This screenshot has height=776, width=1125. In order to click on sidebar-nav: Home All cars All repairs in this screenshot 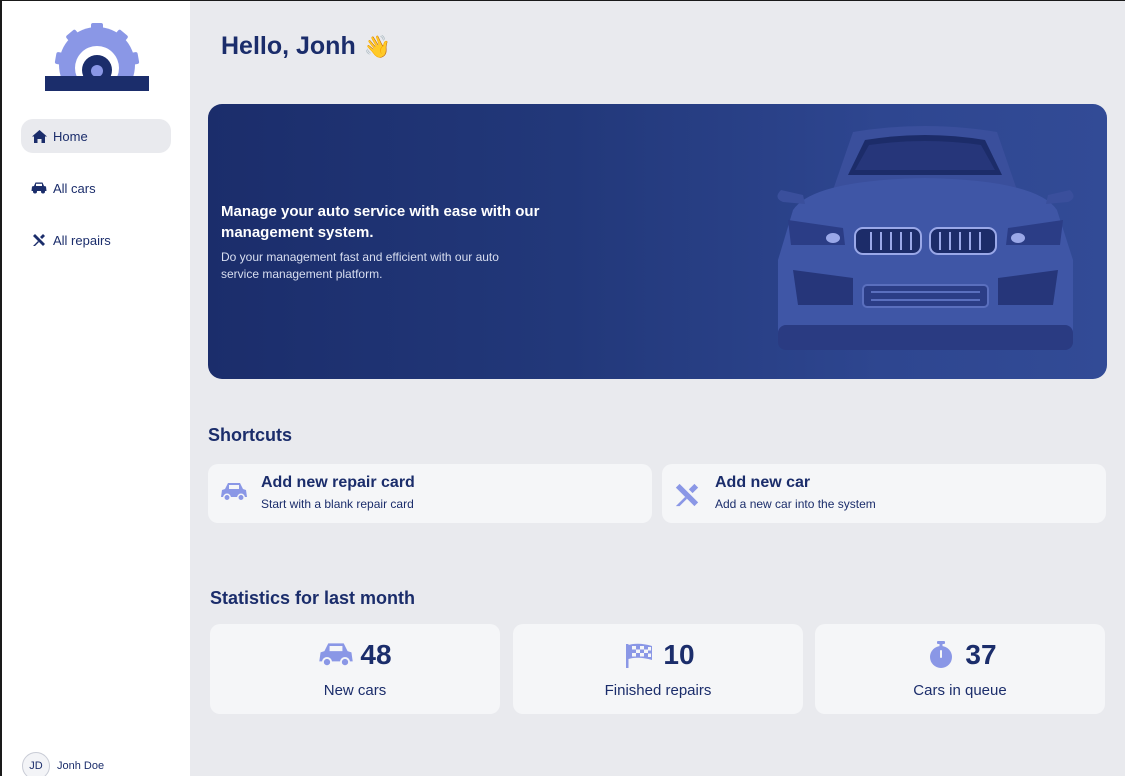, I will do `click(96, 197)`.